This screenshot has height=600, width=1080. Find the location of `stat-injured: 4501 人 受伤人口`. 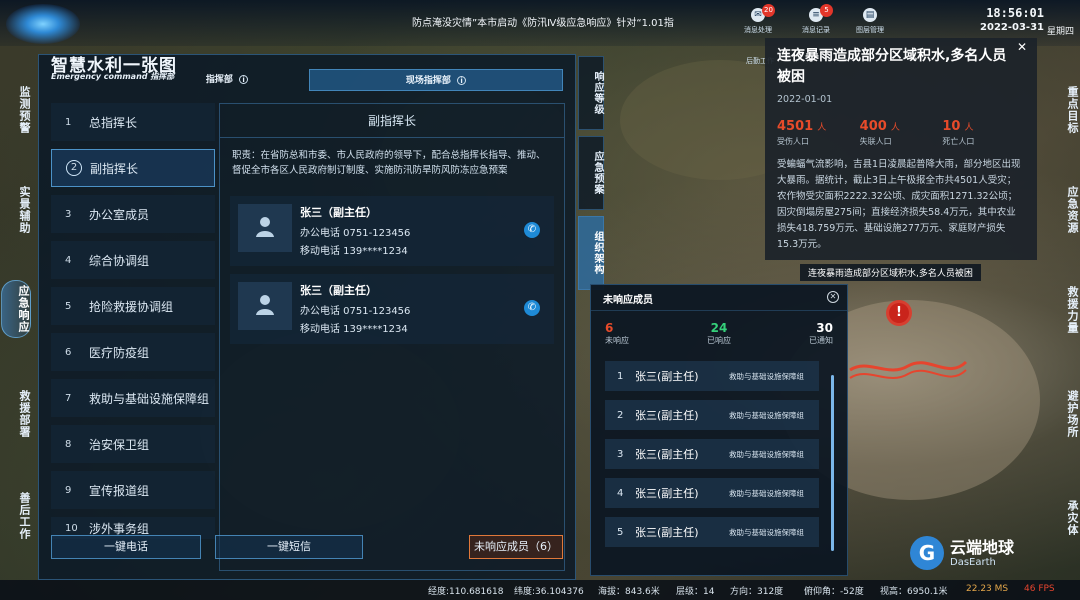

stat-injured: 4501 人 受伤人口 is located at coordinates (818, 133).